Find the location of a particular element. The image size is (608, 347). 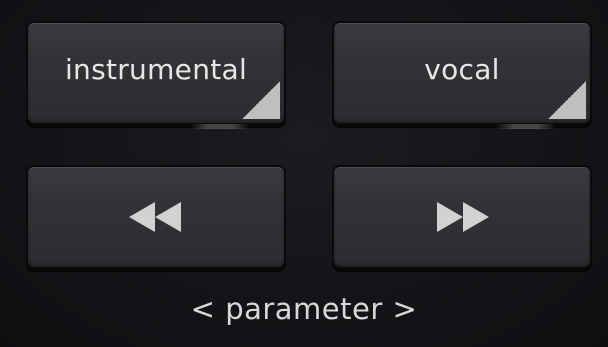

parameter-label: < parameter > is located at coordinates (304, 309).